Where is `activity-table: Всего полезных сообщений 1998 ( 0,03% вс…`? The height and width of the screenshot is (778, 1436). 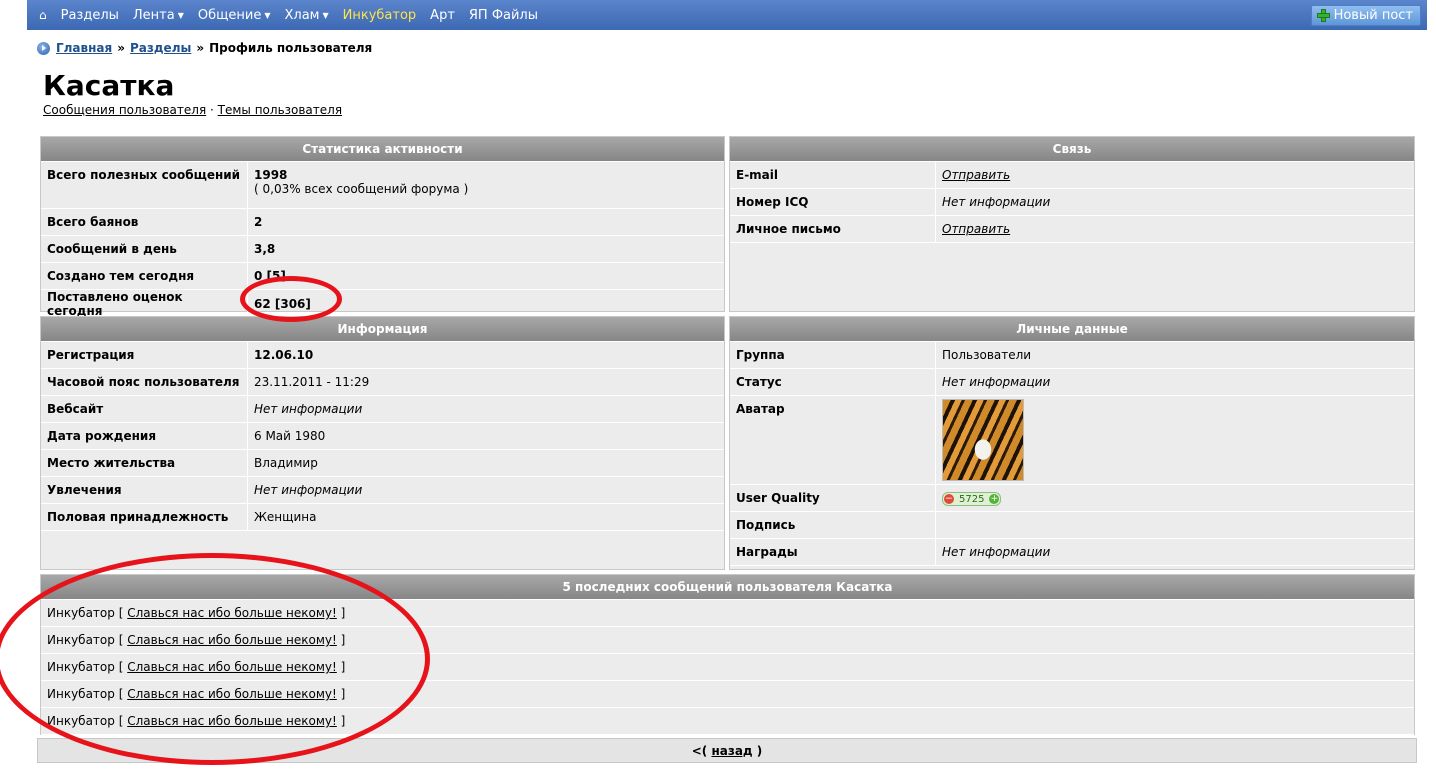
activity-table: Всего полезных сообщений 1998 ( 0,03% вс… is located at coordinates (382, 240).